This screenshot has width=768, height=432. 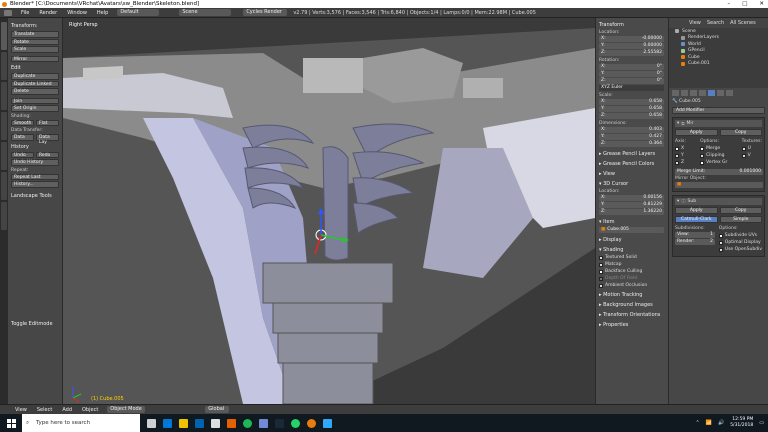 I want to click on backface-culling-checkbox: Backface Culling, so click(x=632, y=271).